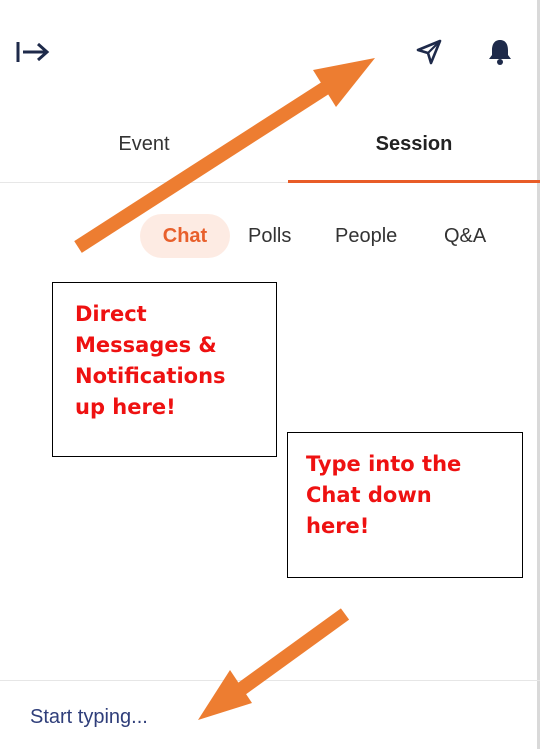 The image size is (543, 750). Describe the element at coordinates (465, 236) in the screenshot. I see `subtab-qa: Q&A` at that location.